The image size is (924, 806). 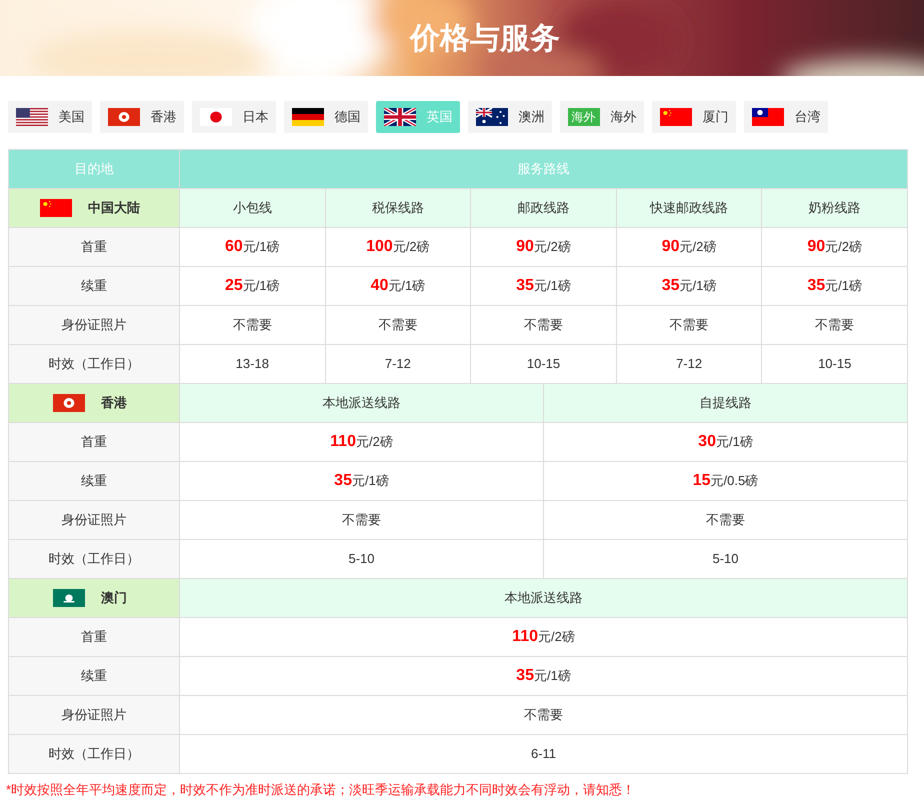 What do you see at coordinates (544, 754) in the screenshot?
I see `table-cell: 6-11` at bounding box center [544, 754].